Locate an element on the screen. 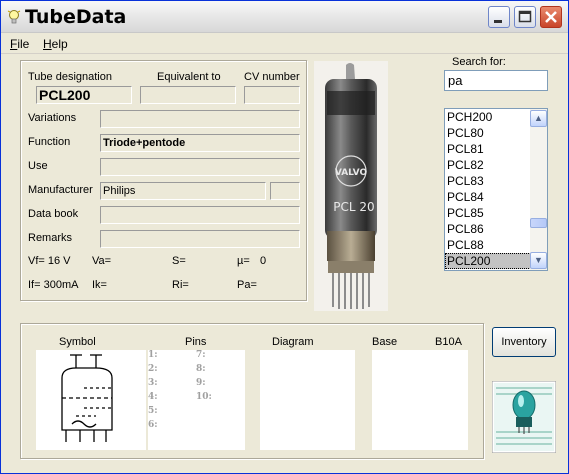 The width and height of the screenshot is (569, 474). symbol-label: Symbol is located at coordinates (77, 342).